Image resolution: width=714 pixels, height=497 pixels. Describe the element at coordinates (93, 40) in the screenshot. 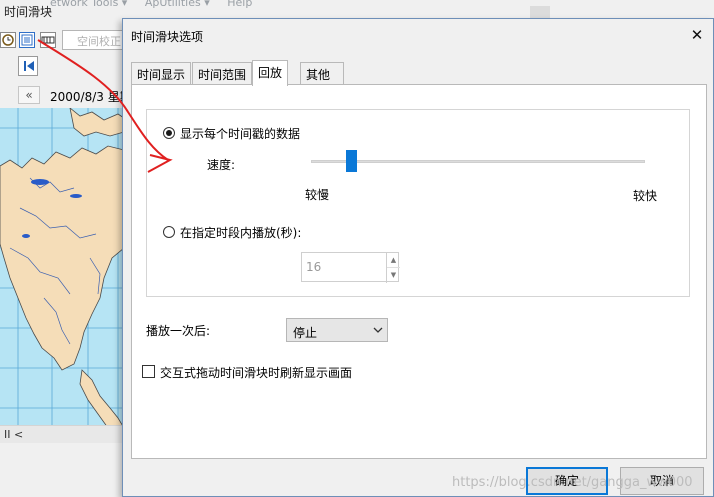

I see `background-address-field: 空间校正` at that location.